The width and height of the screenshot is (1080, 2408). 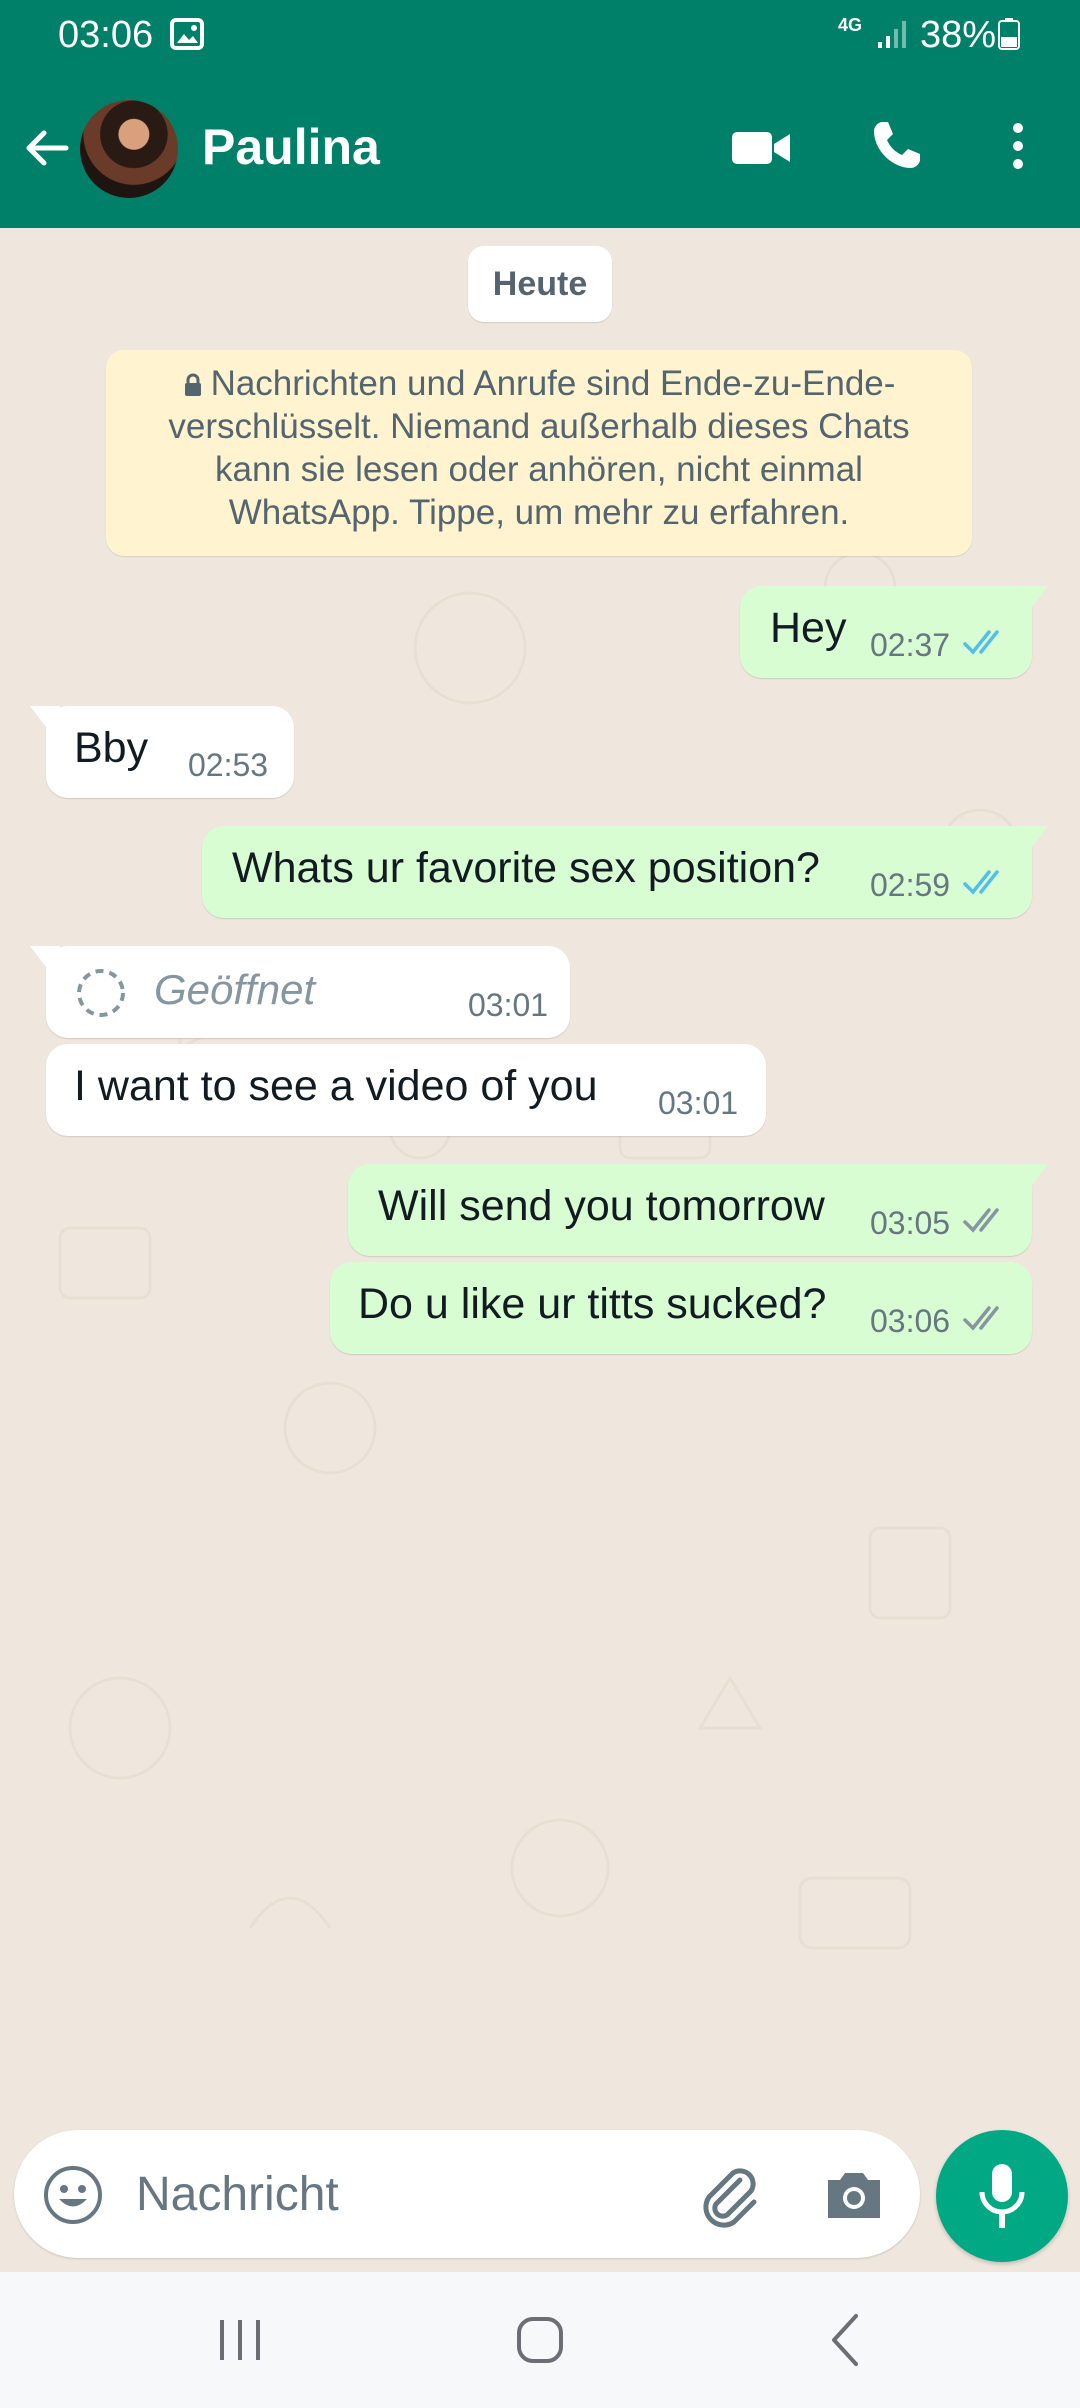 I want to click on nav-back-icon, so click(x=846, y=2340).